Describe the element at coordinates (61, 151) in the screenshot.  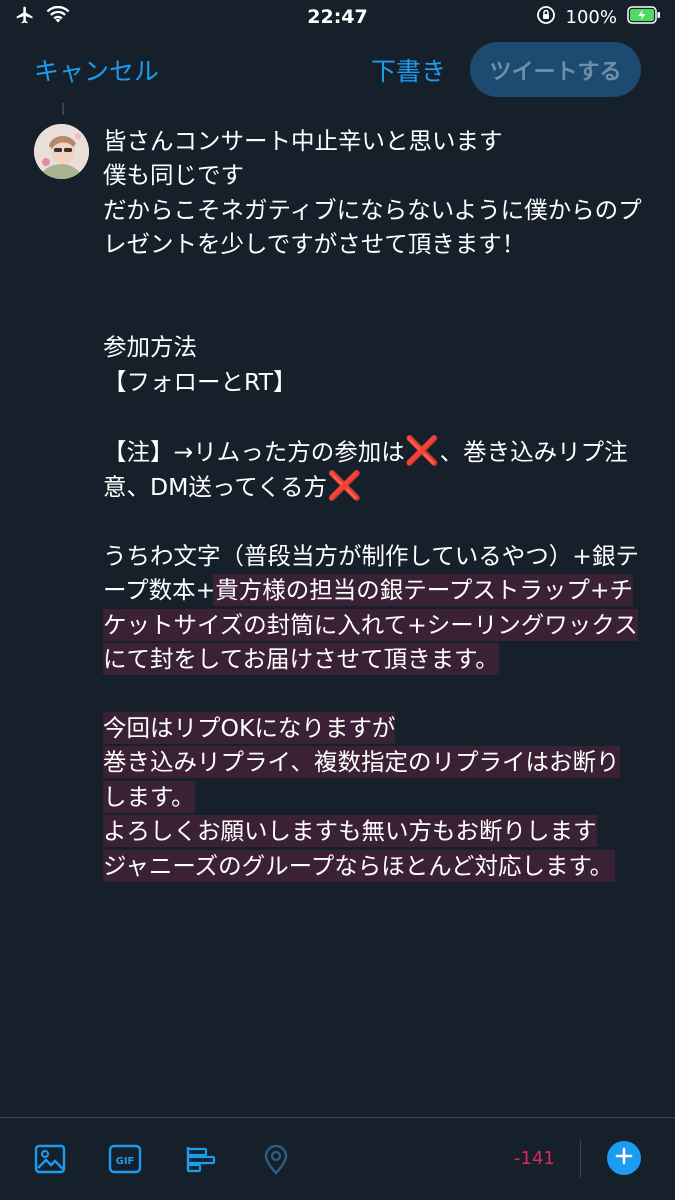
I see `avatar` at that location.